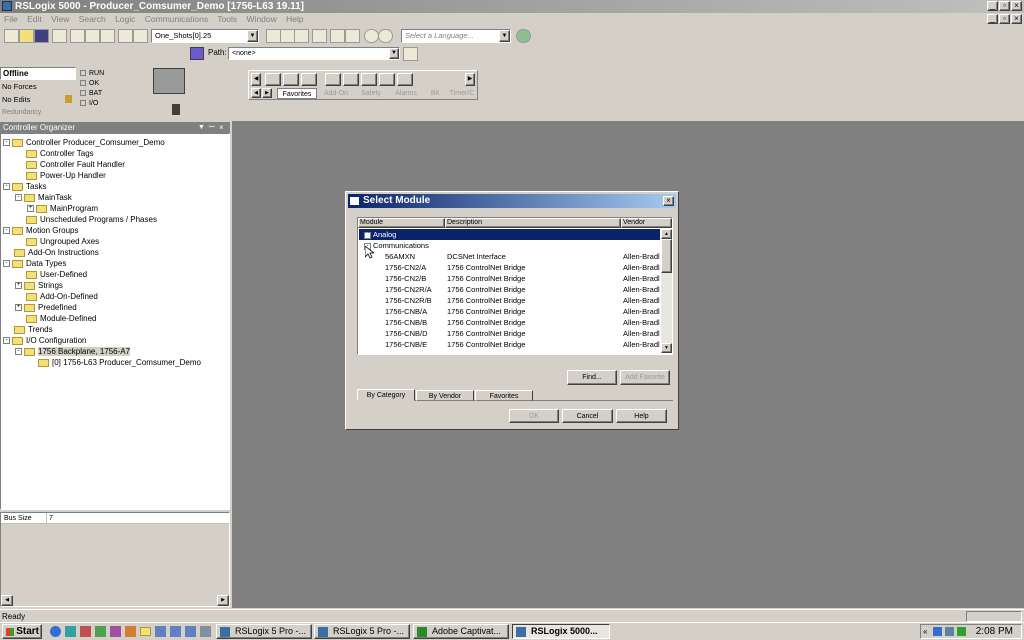 This screenshot has width=1024, height=640. I want to click on tree-item: [0] 1756-L63 Producer_Comsumer_Demo, so click(114, 362).